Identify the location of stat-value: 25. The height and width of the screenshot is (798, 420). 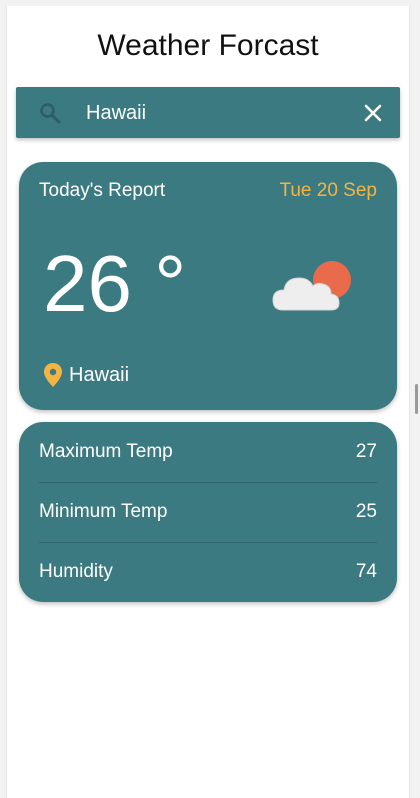
(366, 511).